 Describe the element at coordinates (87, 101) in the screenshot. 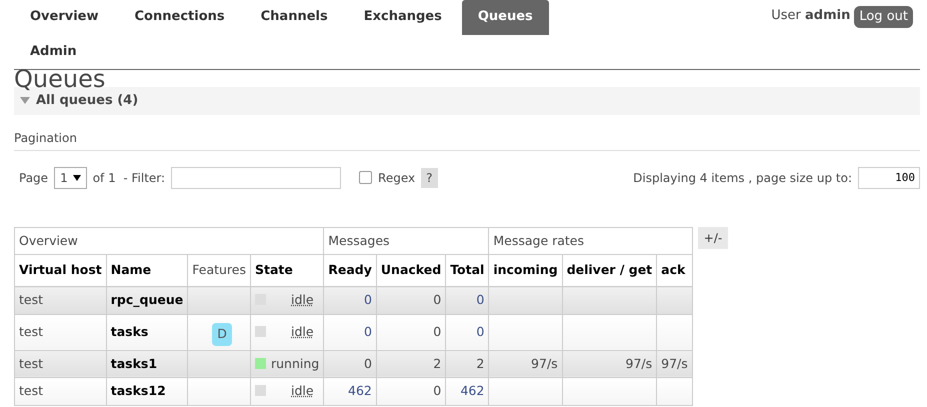

I see `section-title: All queues (4)` at that location.